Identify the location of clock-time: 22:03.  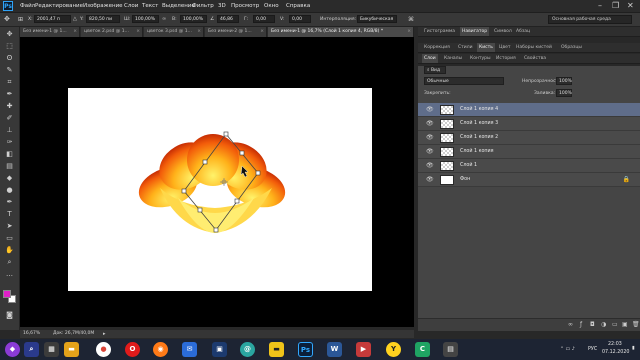
(615, 344).